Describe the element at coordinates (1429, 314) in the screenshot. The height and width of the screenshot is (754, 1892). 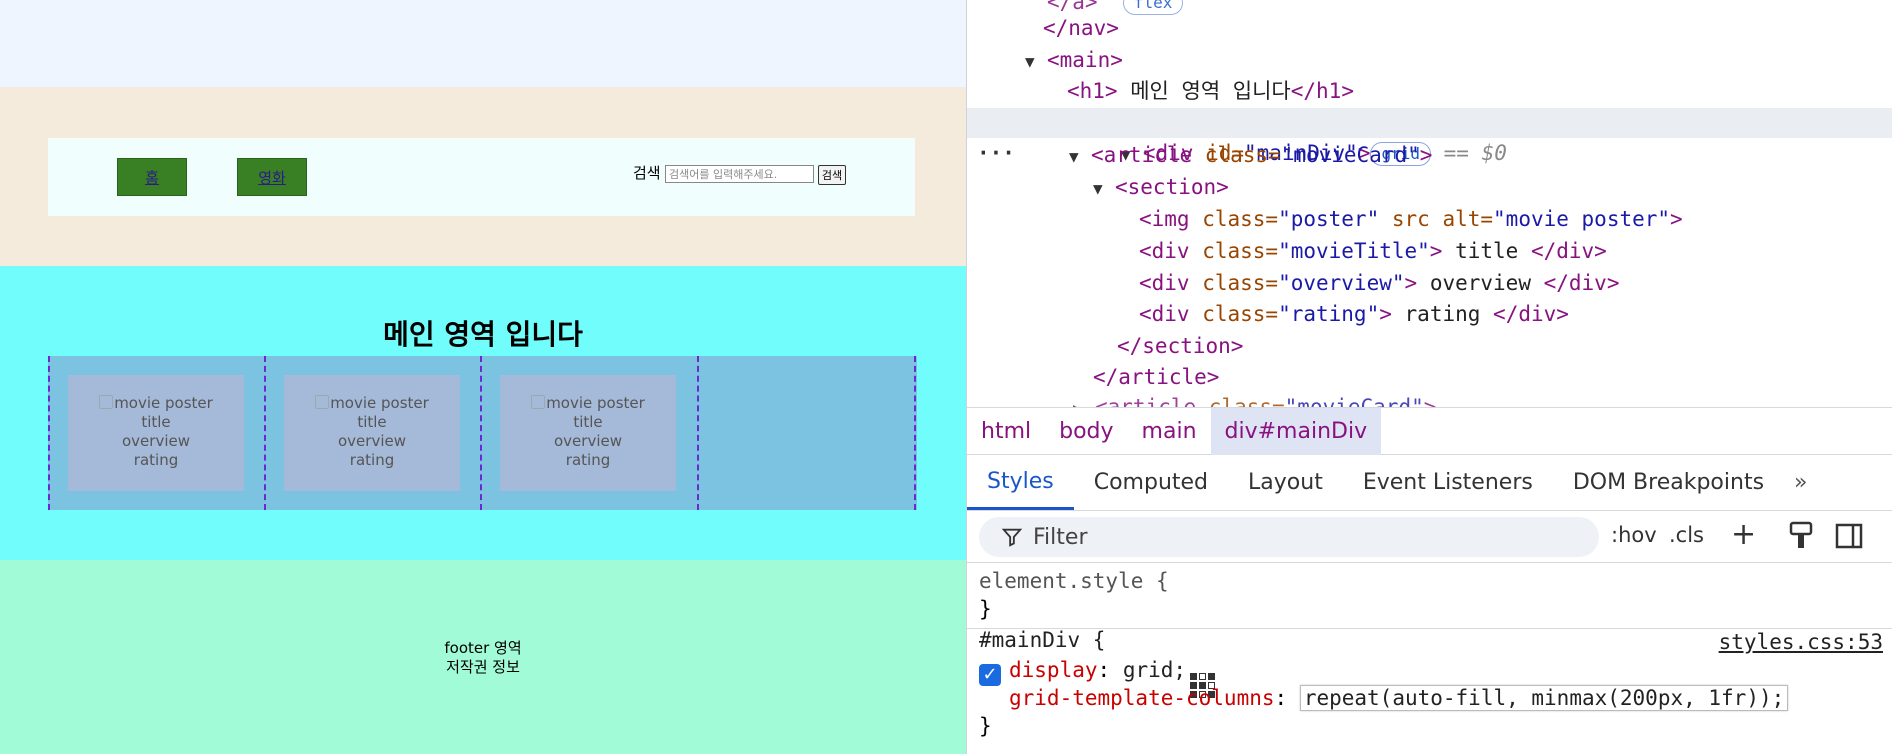
I see `dom-node-rating: <div class="rating"> rating </div>` at that location.